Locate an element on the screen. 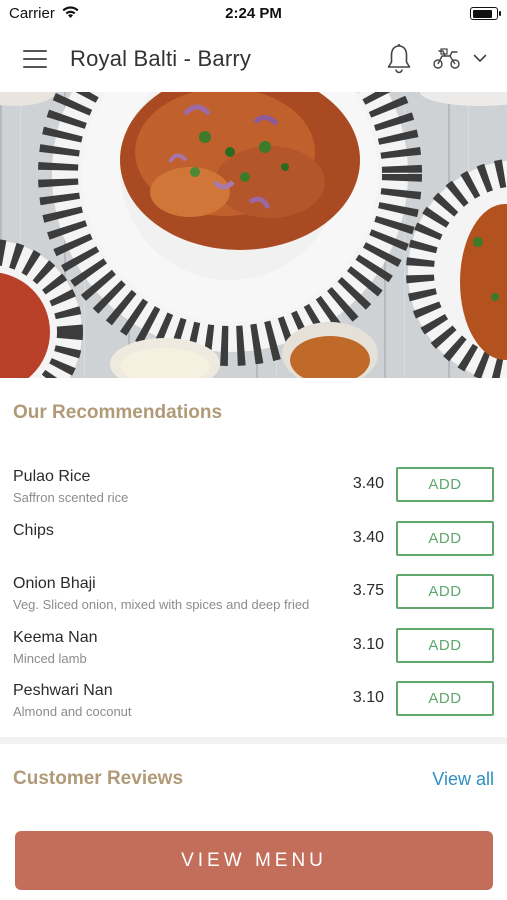  item-name: Pulao Rice is located at coordinates (52, 476).